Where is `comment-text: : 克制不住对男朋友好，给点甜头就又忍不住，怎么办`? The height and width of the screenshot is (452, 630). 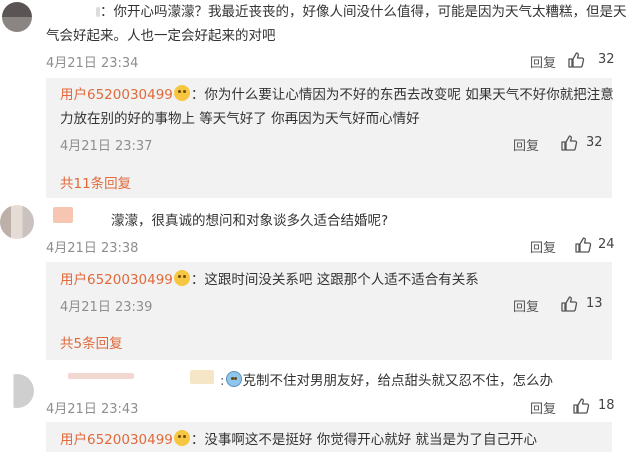 comment-text: : 克制不住对男朋友好，给点甜头就又忍不住，怎么办 is located at coordinates (387, 380).